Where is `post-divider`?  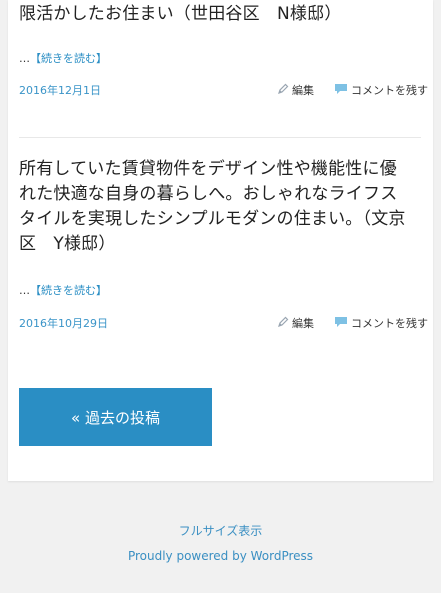 post-divider is located at coordinates (220, 137).